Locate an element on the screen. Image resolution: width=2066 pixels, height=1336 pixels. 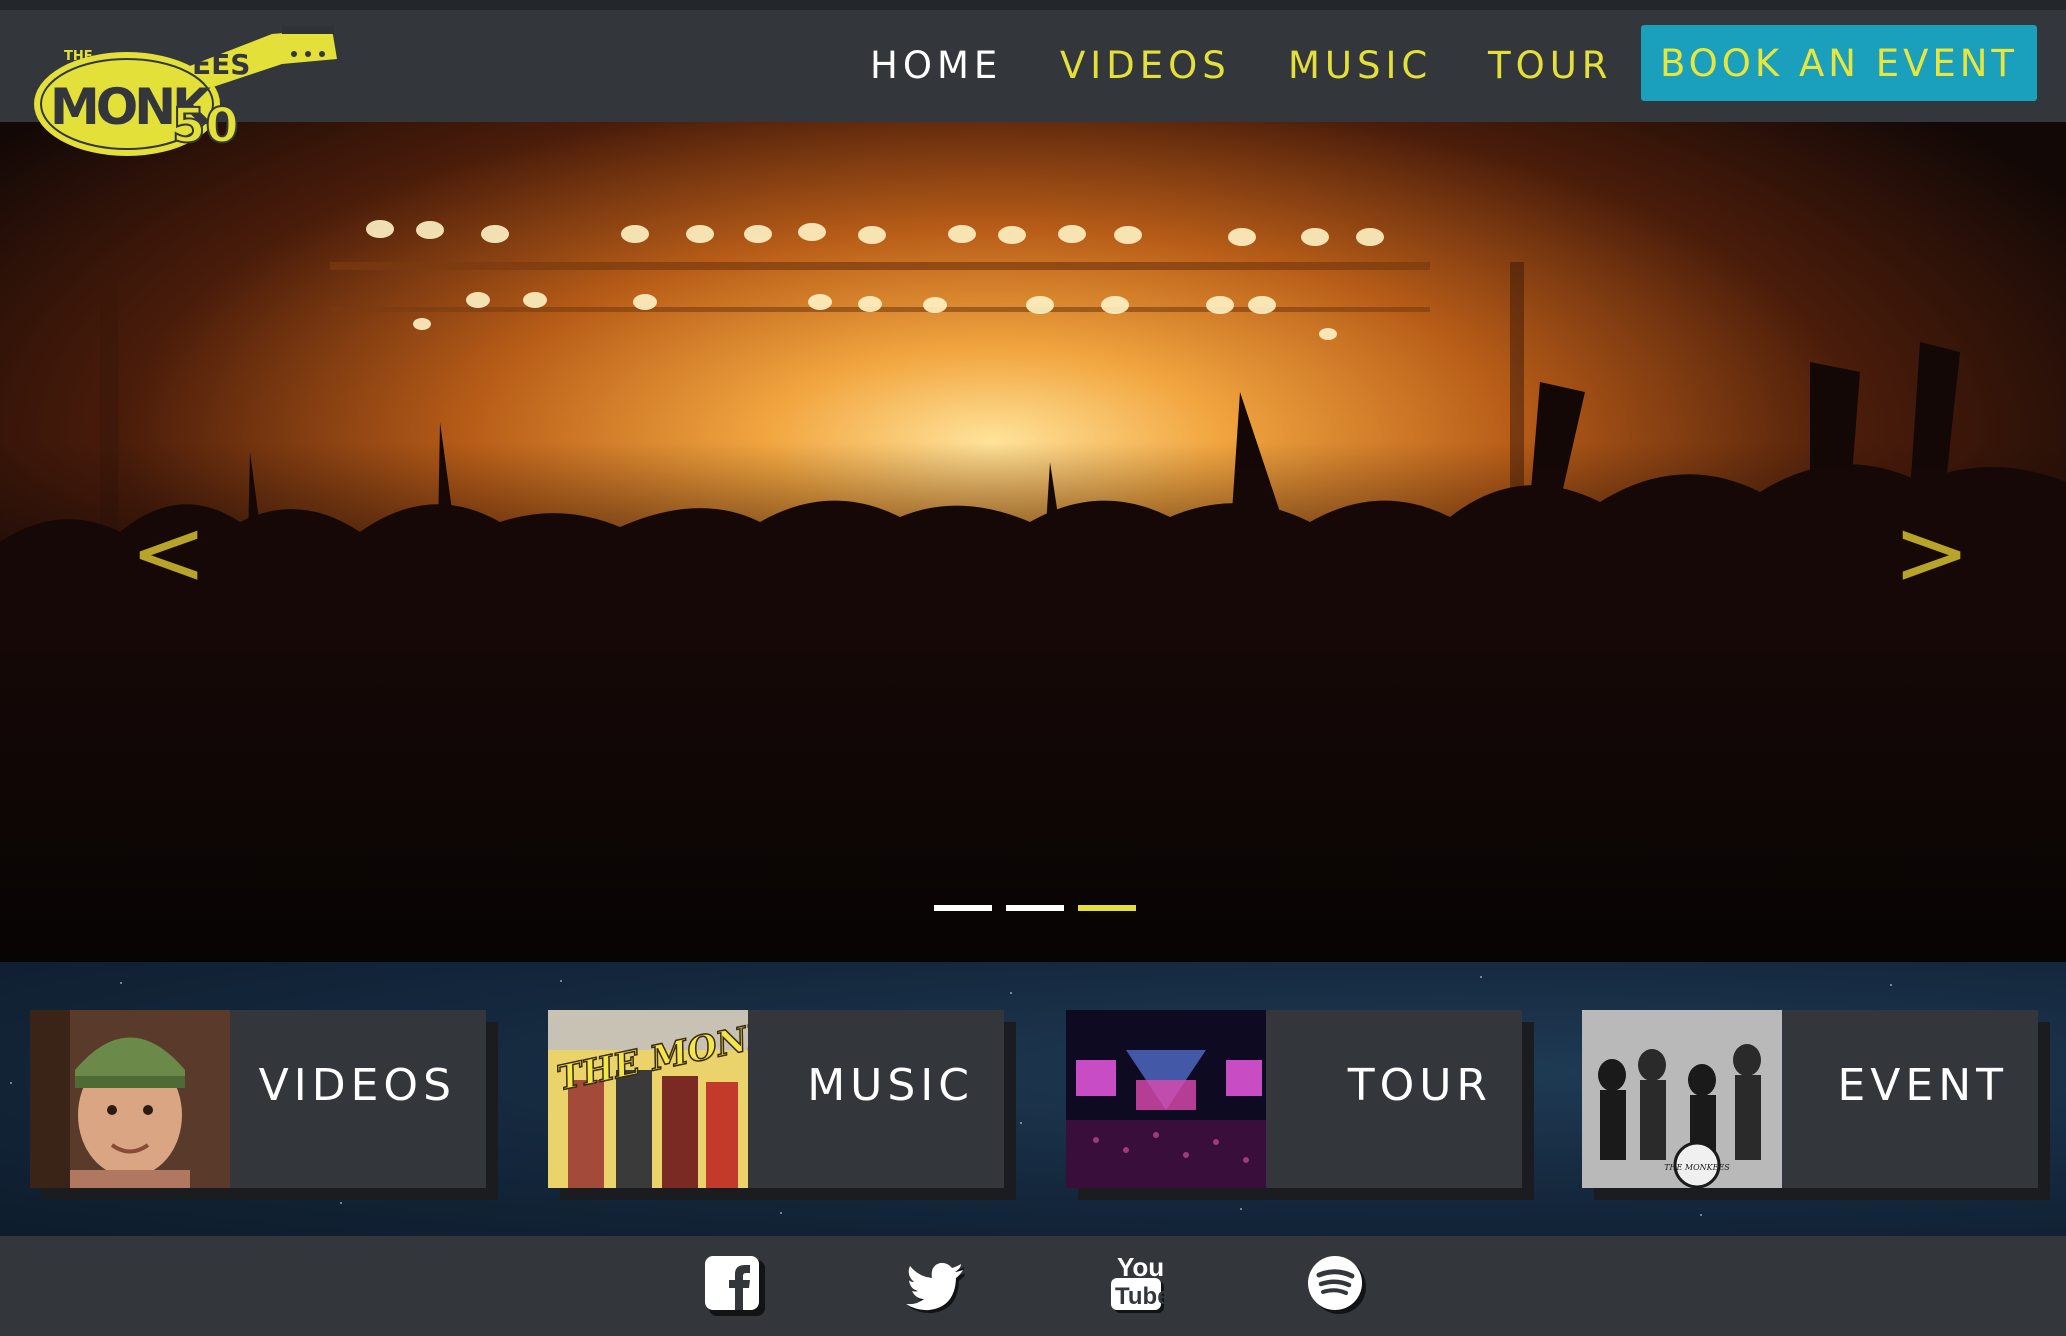
event-thumb-text: THE MONKEES is located at coordinates (1697, 1167).